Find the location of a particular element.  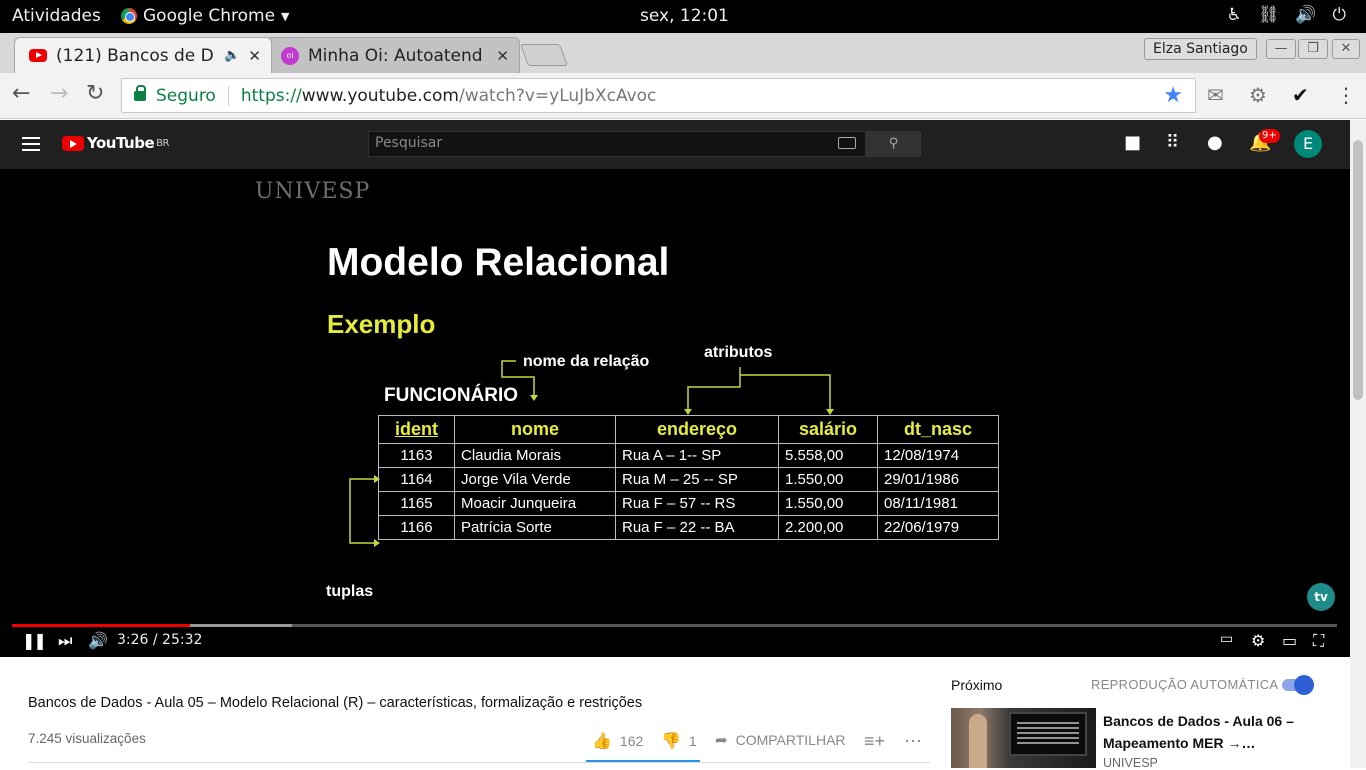

dislike-count: 1 is located at coordinates (692, 741).